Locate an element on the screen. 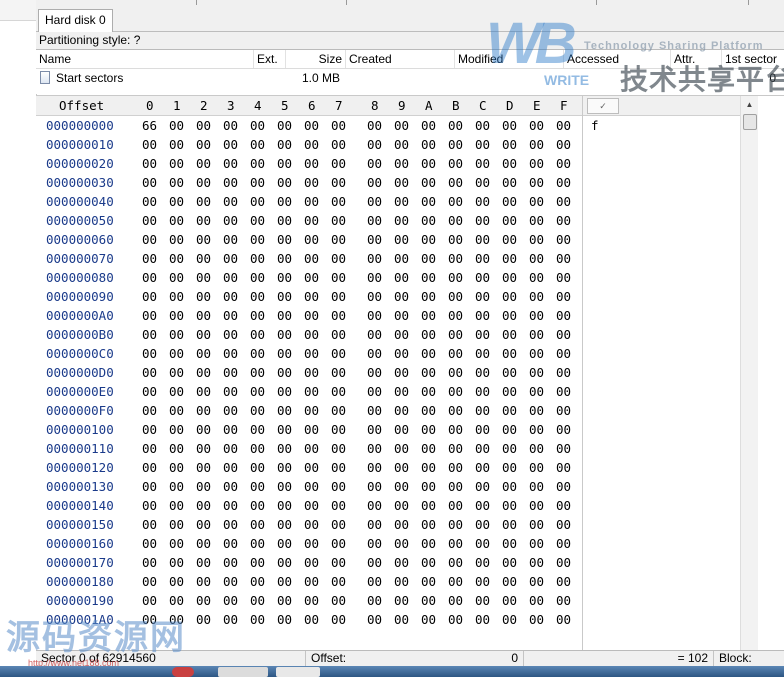 This screenshot has height=677, width=784. taskbar-app-button is located at coordinates (243, 672).